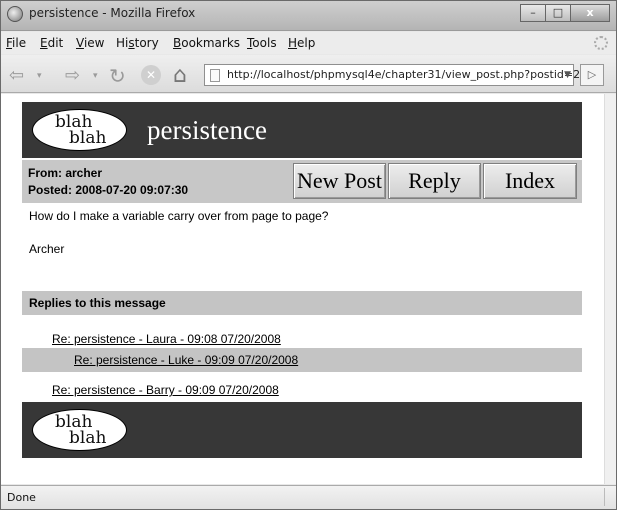 The image size is (617, 510). Describe the element at coordinates (15, 14) in the screenshot. I see `firefox-icon` at that location.